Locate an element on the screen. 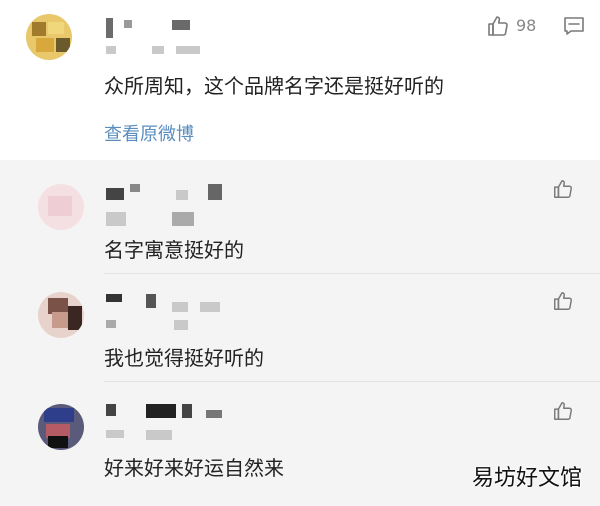  watermark: 易坊好文馆 is located at coordinates (526, 478).